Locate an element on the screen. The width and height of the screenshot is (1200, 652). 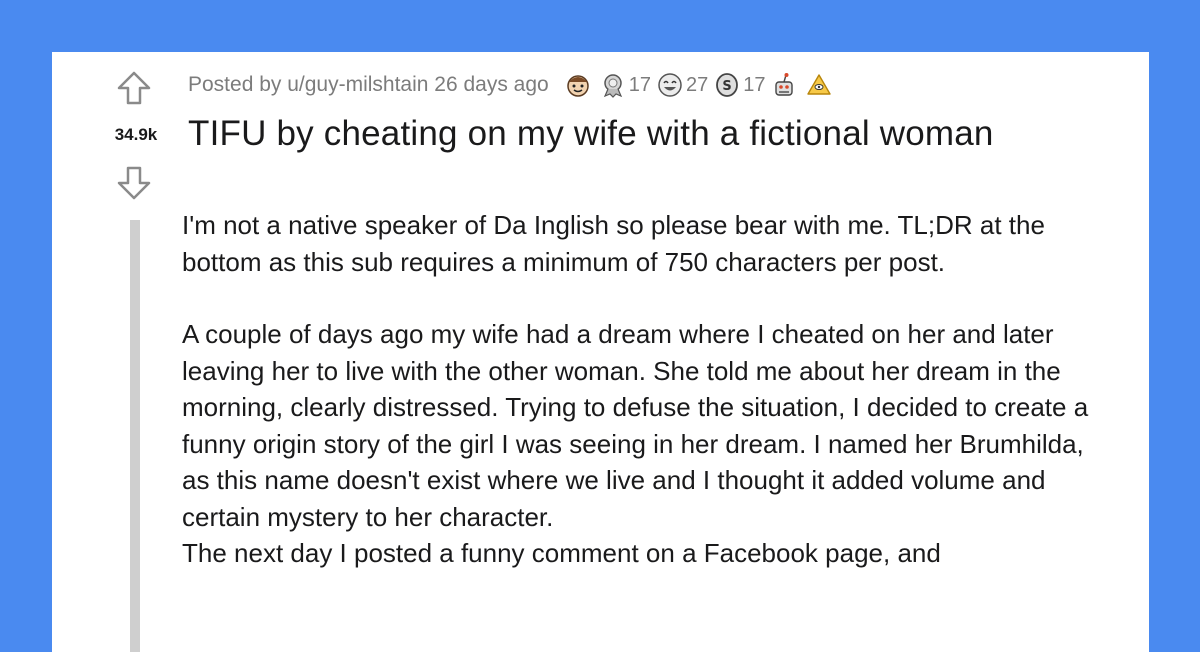
vote-column: 34.9k is located at coordinates (117, 352).